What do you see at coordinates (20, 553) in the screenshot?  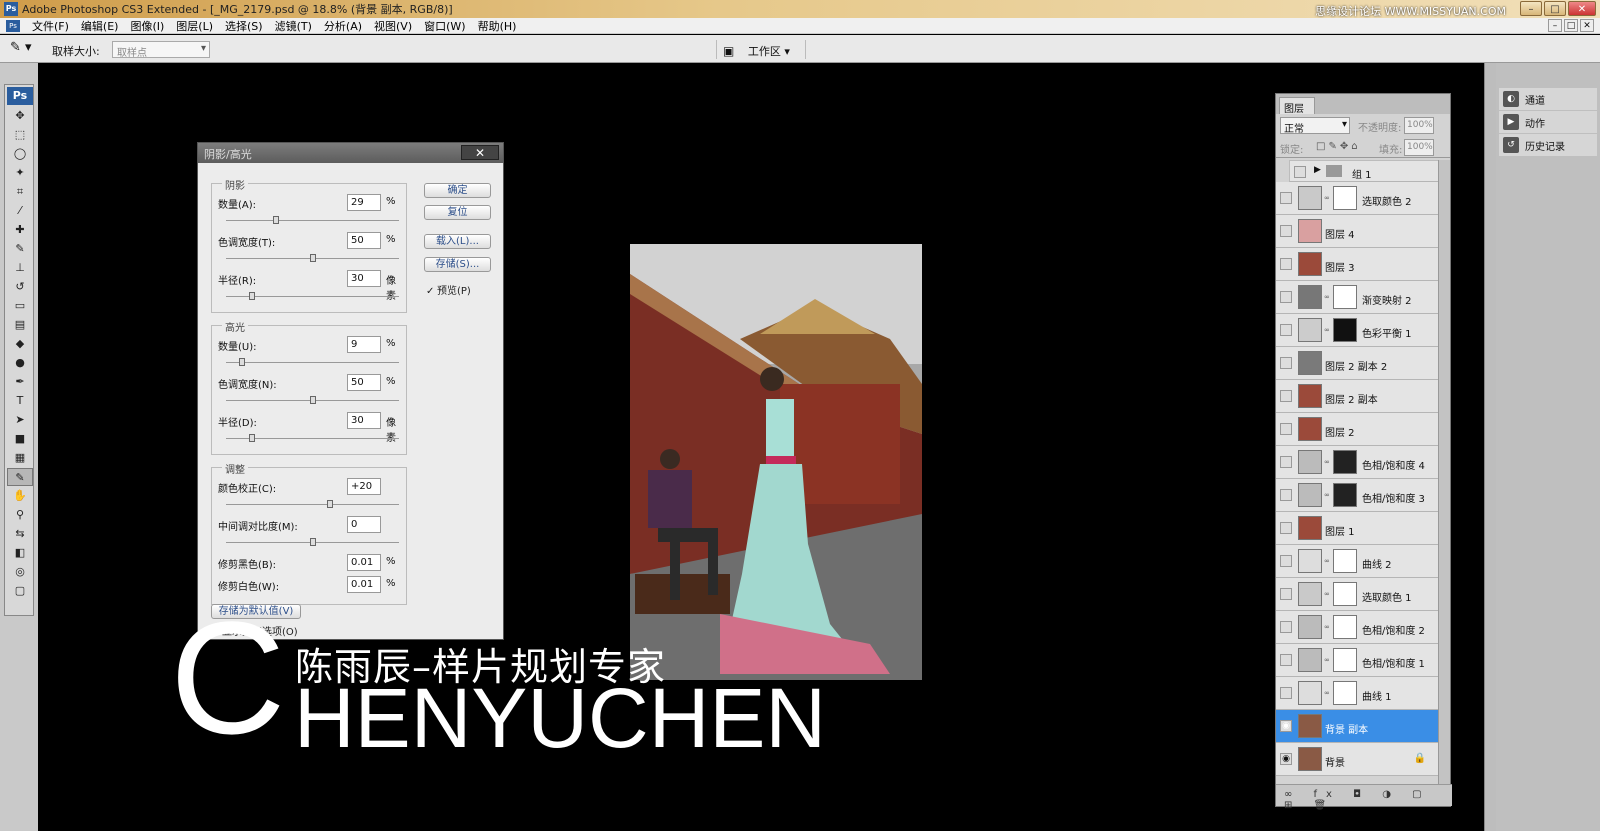 I see `color-swatches: ◧` at bounding box center [20, 553].